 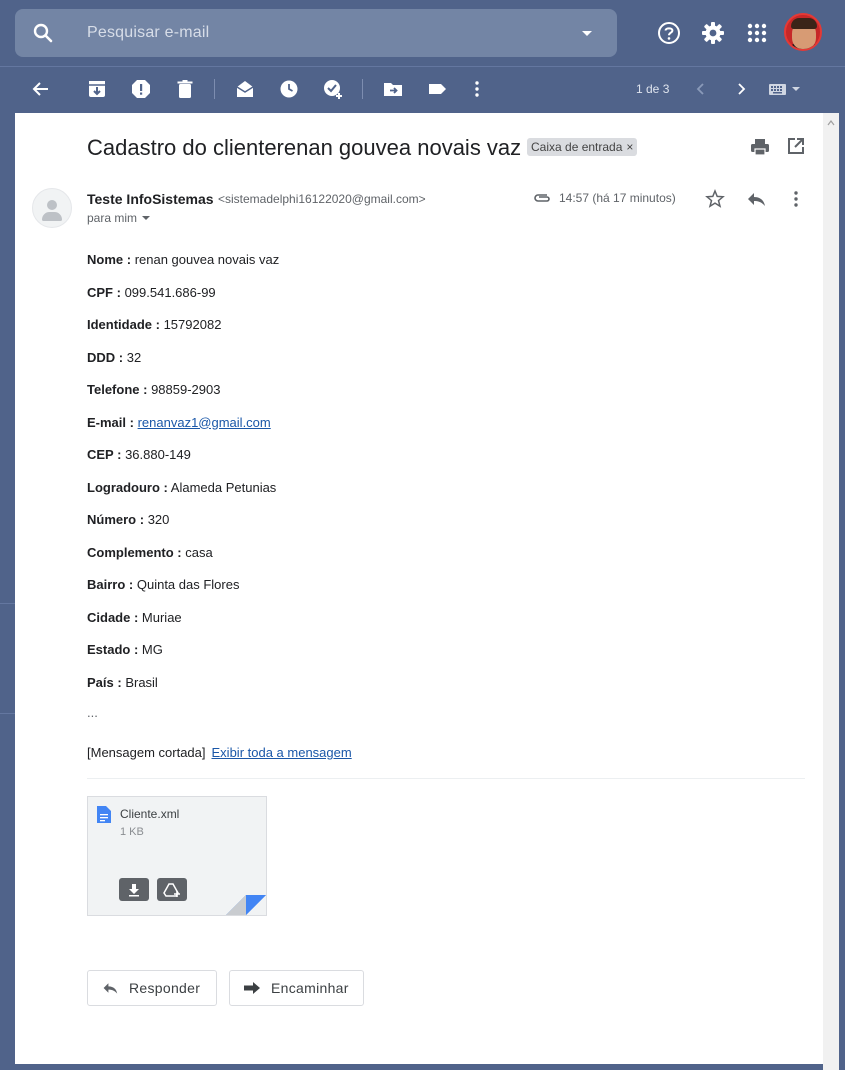 I want to click on inbox-label-chip: Caixa de entrada ×, so click(x=582, y=147).